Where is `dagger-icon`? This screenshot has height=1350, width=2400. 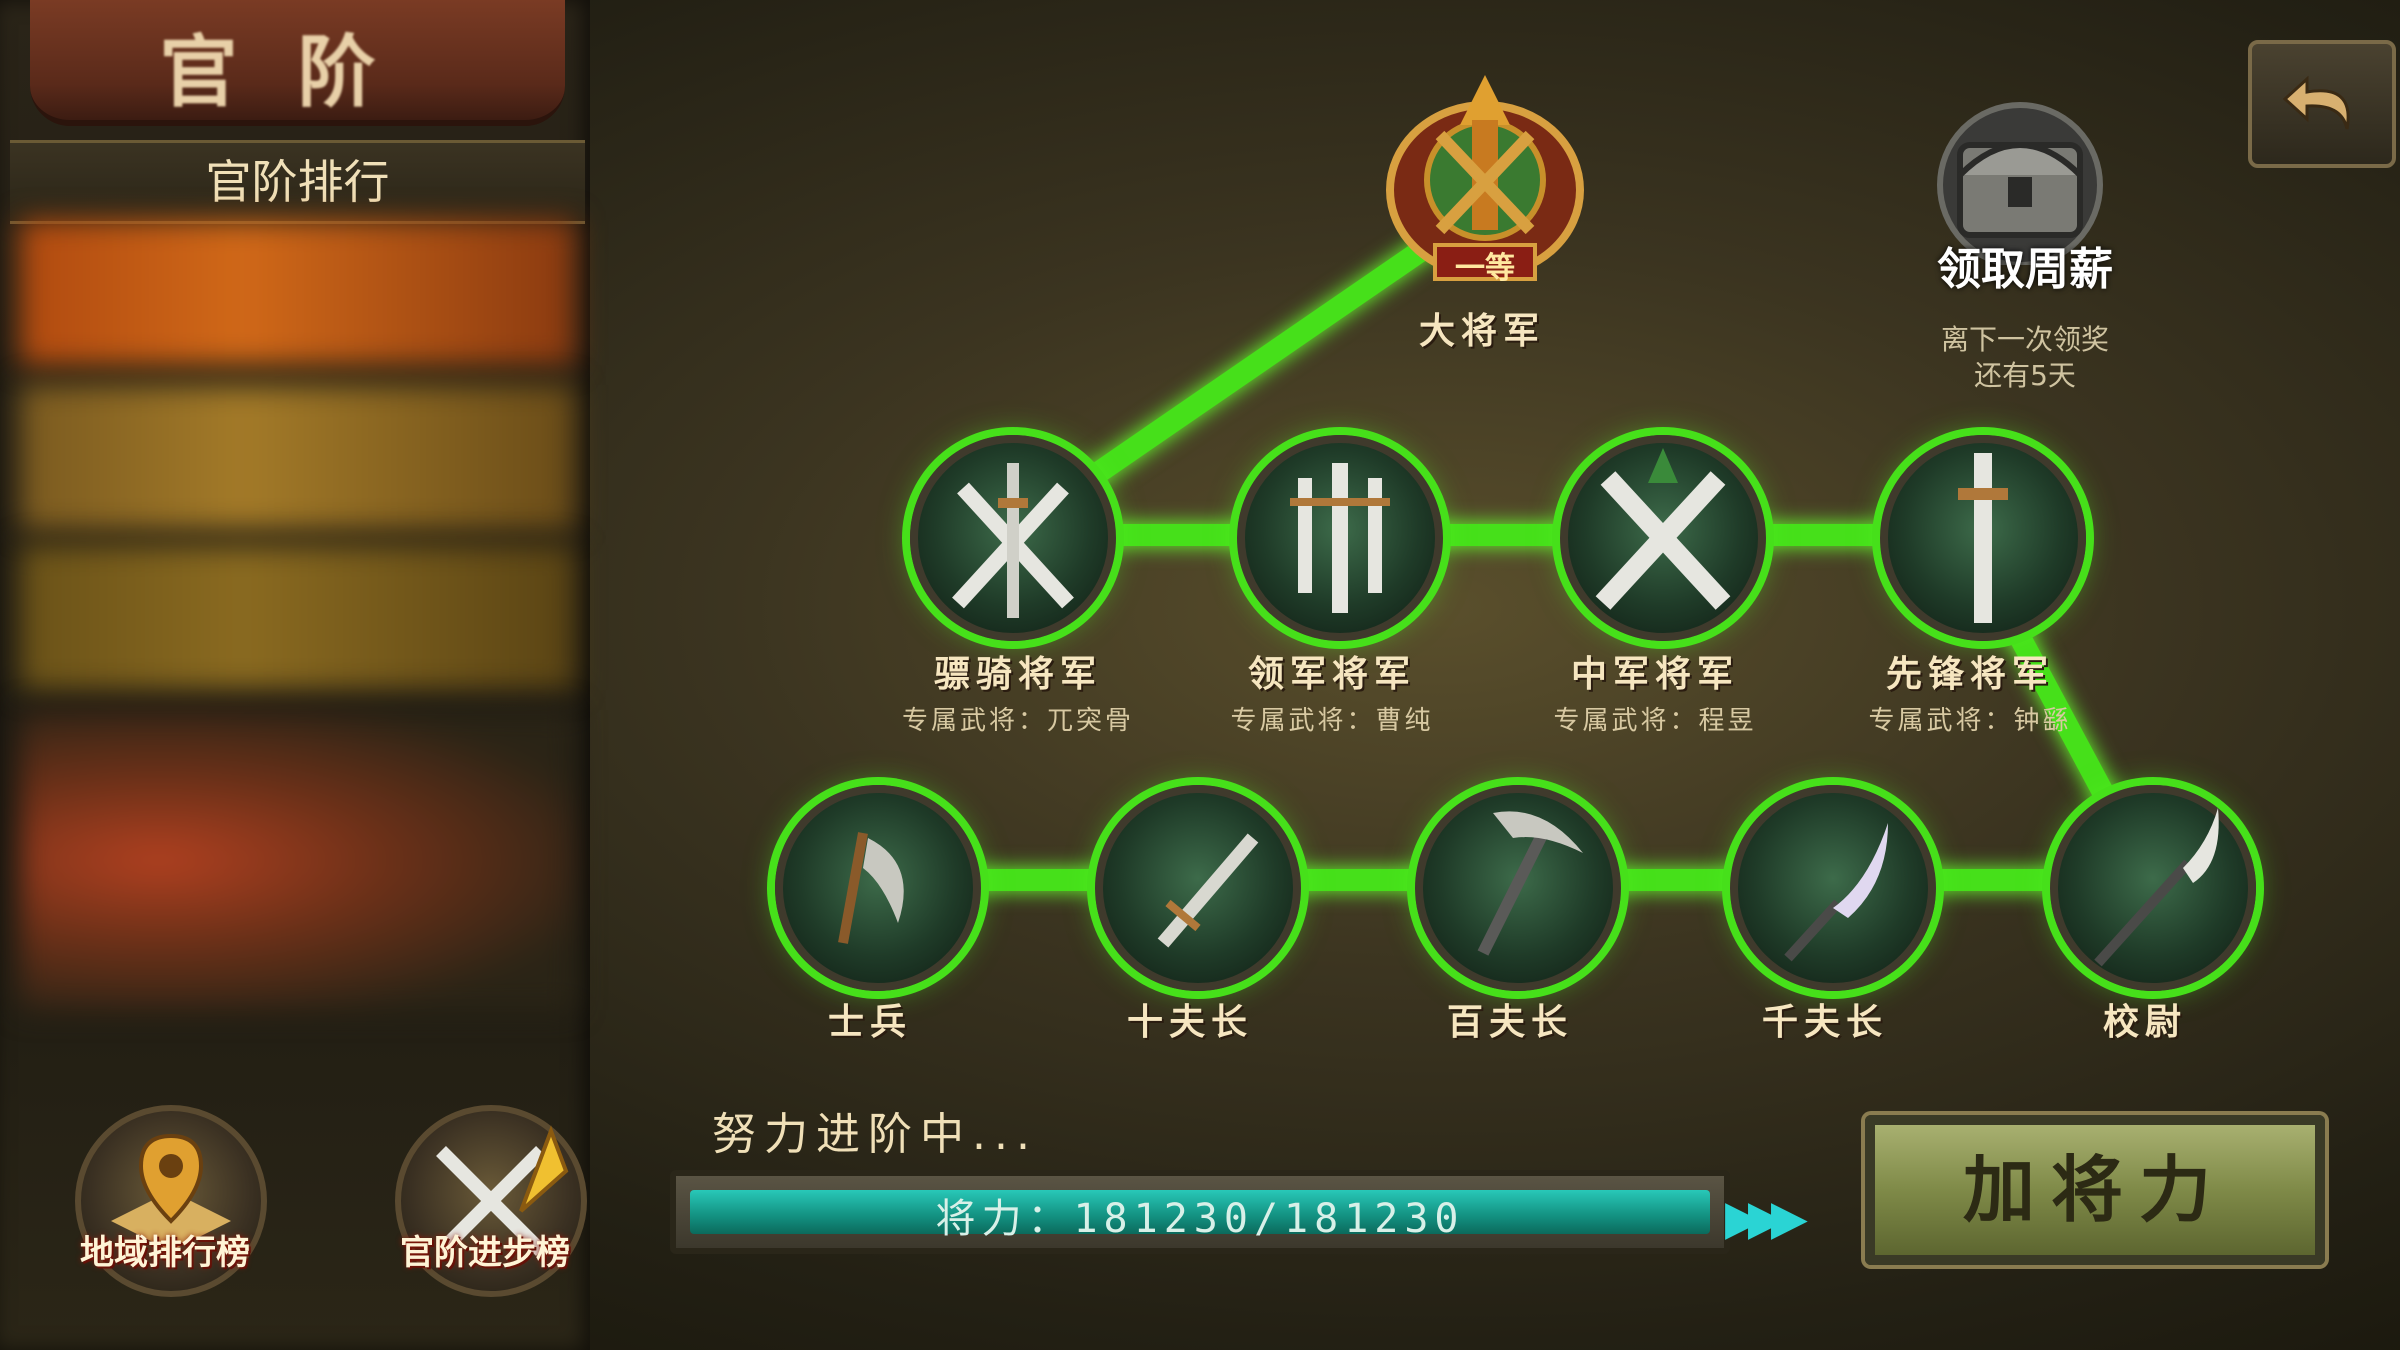
dagger-icon is located at coordinates (1208, 890).